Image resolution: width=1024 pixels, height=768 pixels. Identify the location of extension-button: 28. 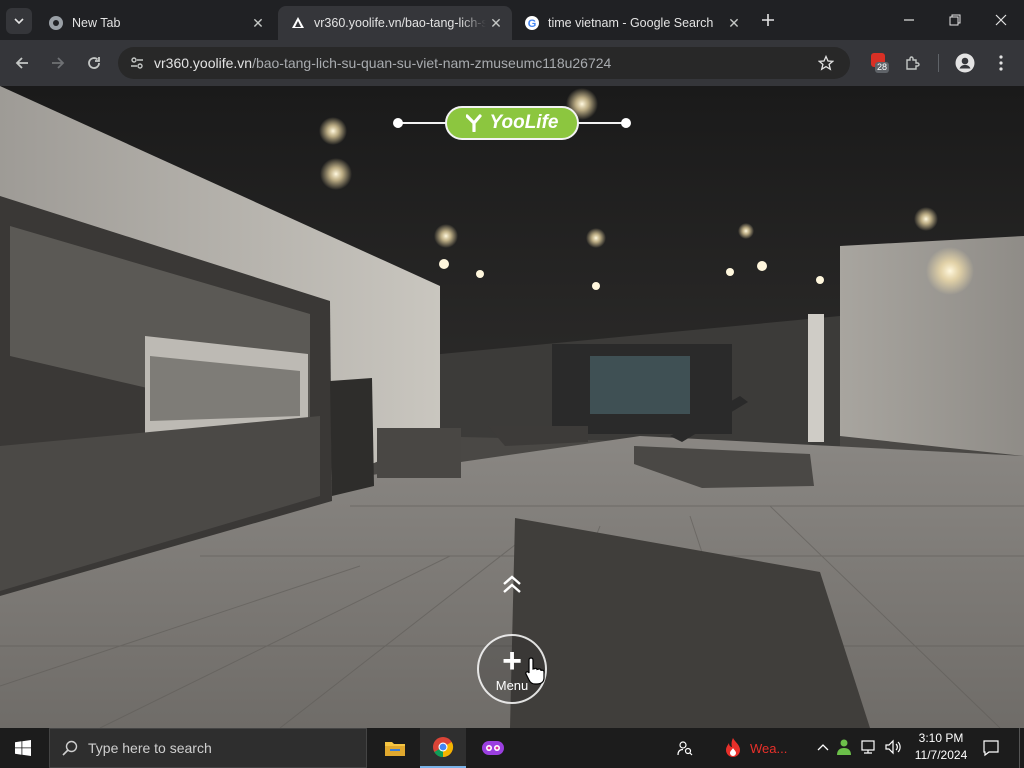
(879, 63).